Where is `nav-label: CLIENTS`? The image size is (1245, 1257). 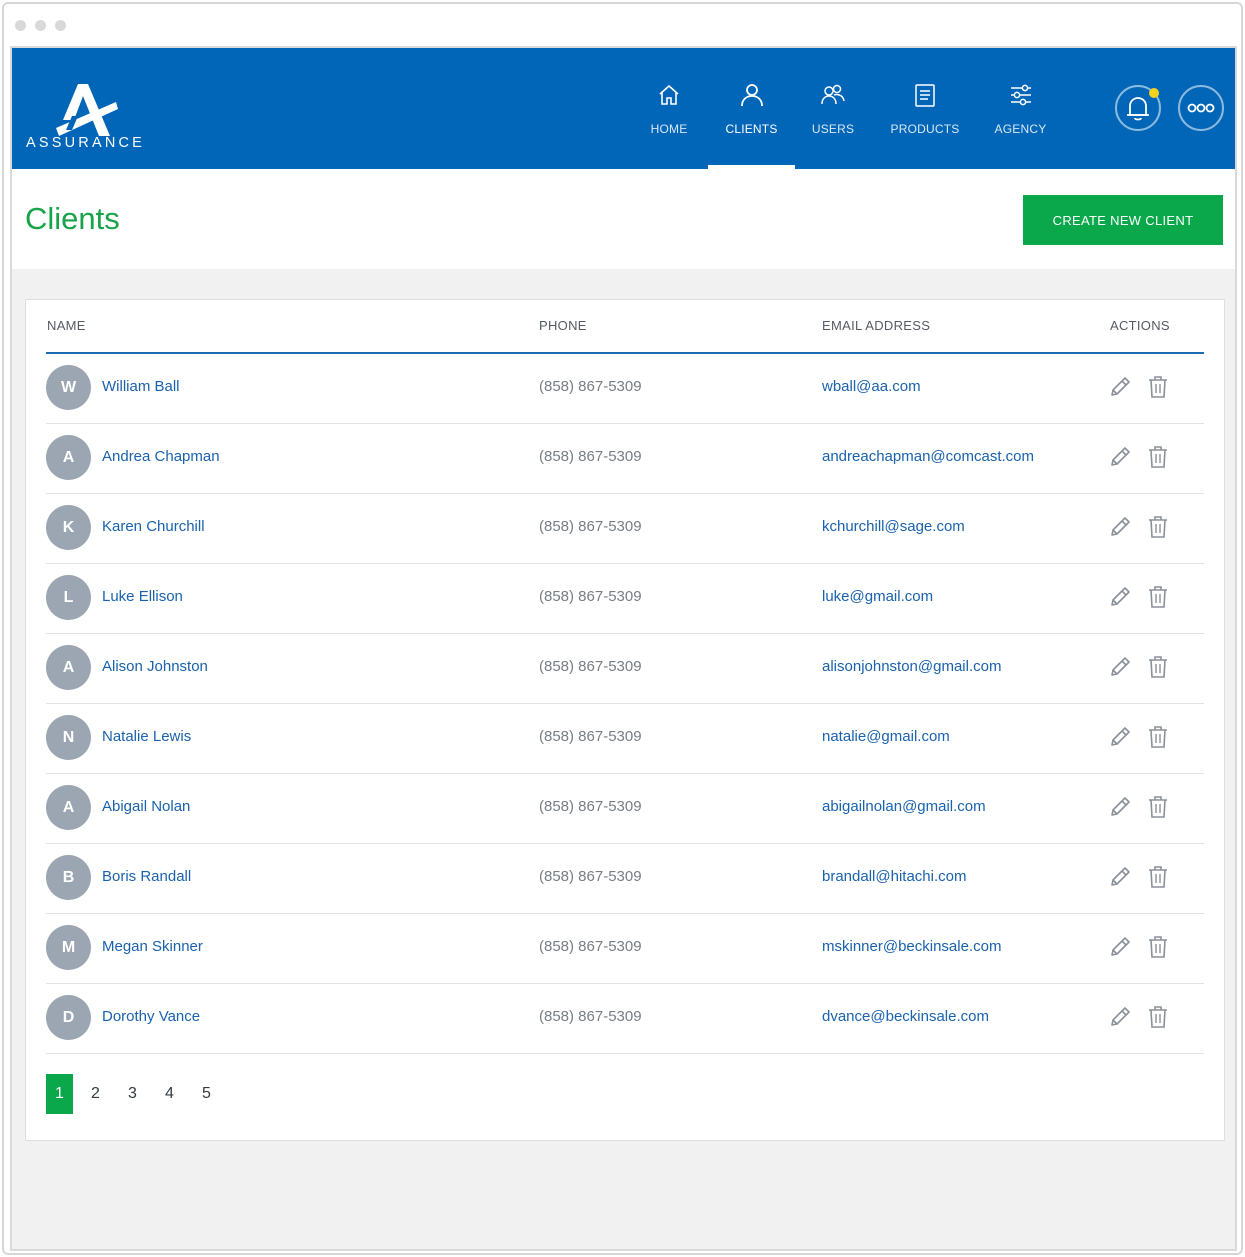 nav-label: CLIENTS is located at coordinates (751, 129).